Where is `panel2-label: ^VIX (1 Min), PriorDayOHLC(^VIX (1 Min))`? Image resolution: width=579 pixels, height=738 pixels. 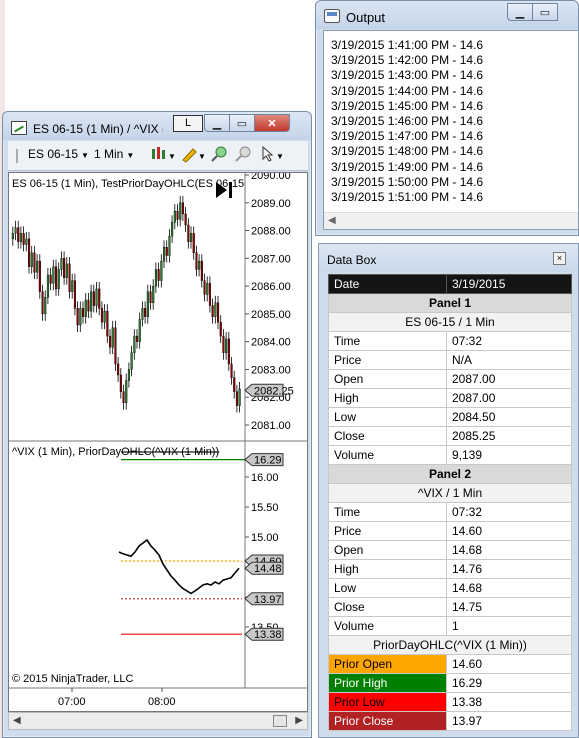
panel2-label: ^VIX (1 Min), PriorDayOHLC(^VIX (1 Min)) is located at coordinates (115, 452).